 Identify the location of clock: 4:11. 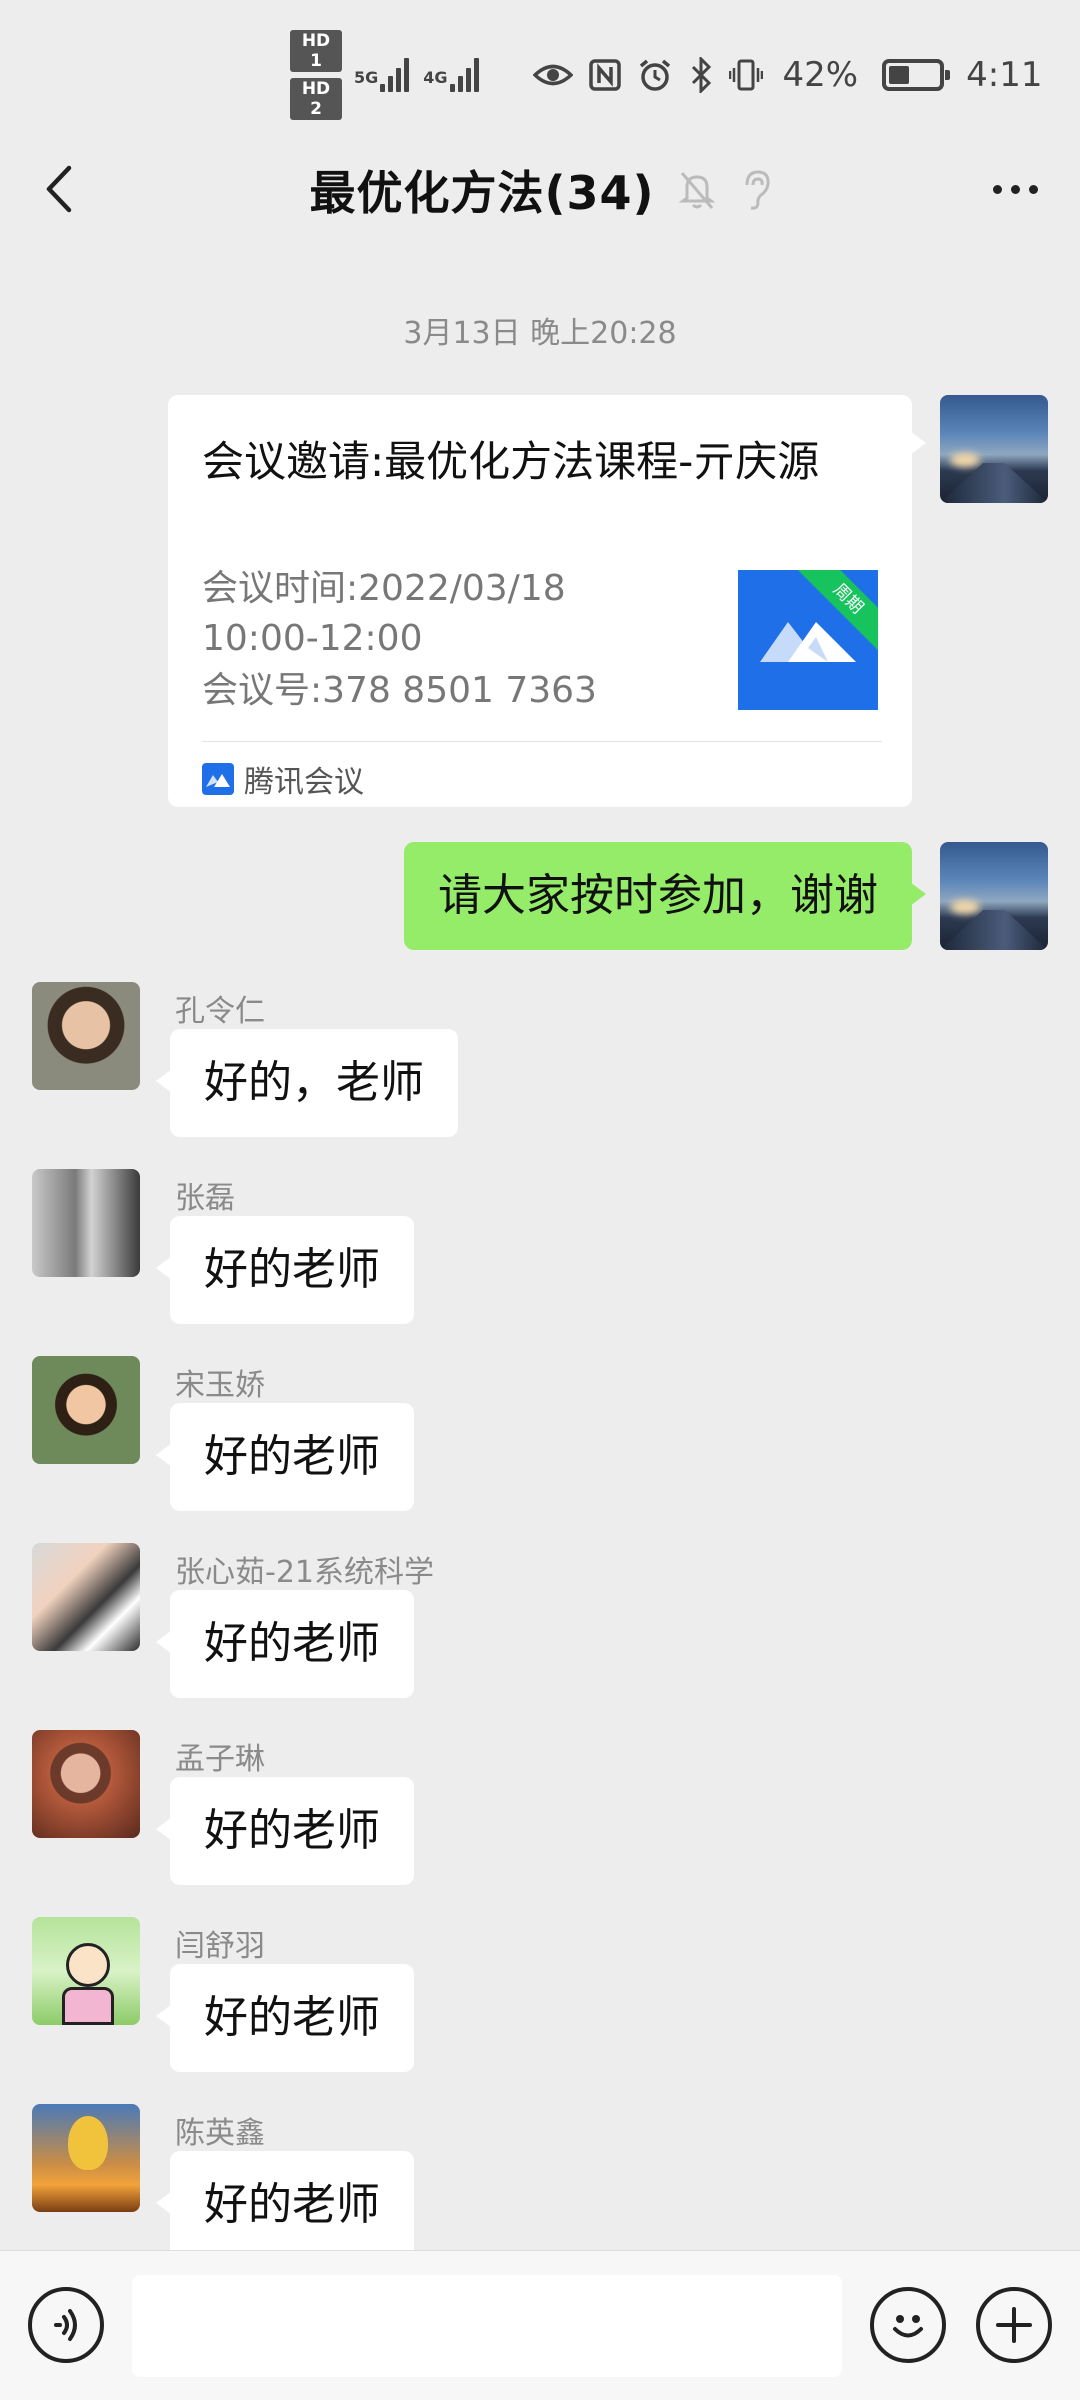
(1004, 75).